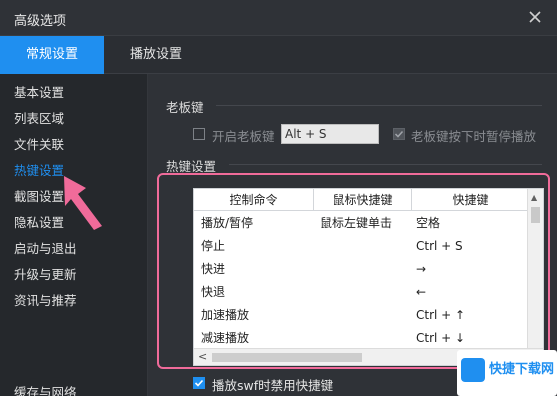 The height and width of the screenshot is (396, 557). What do you see at coordinates (40, 21) in the screenshot?
I see `window-title: 高级选项` at bounding box center [40, 21].